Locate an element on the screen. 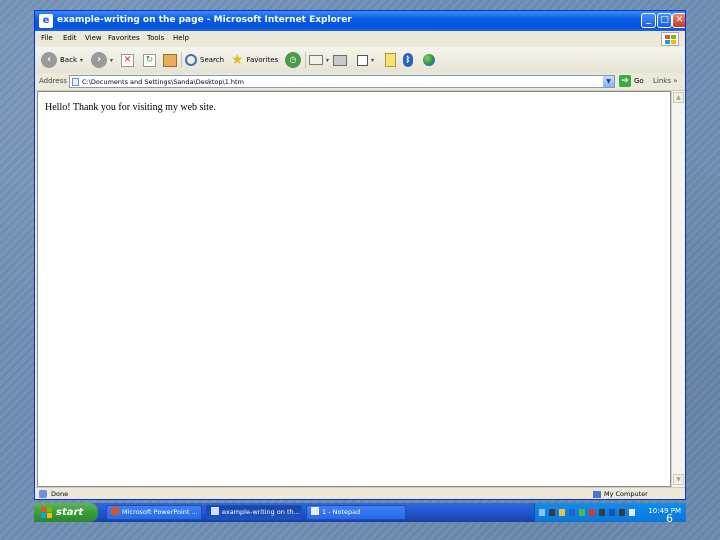  notepad-icon is located at coordinates (315, 511).